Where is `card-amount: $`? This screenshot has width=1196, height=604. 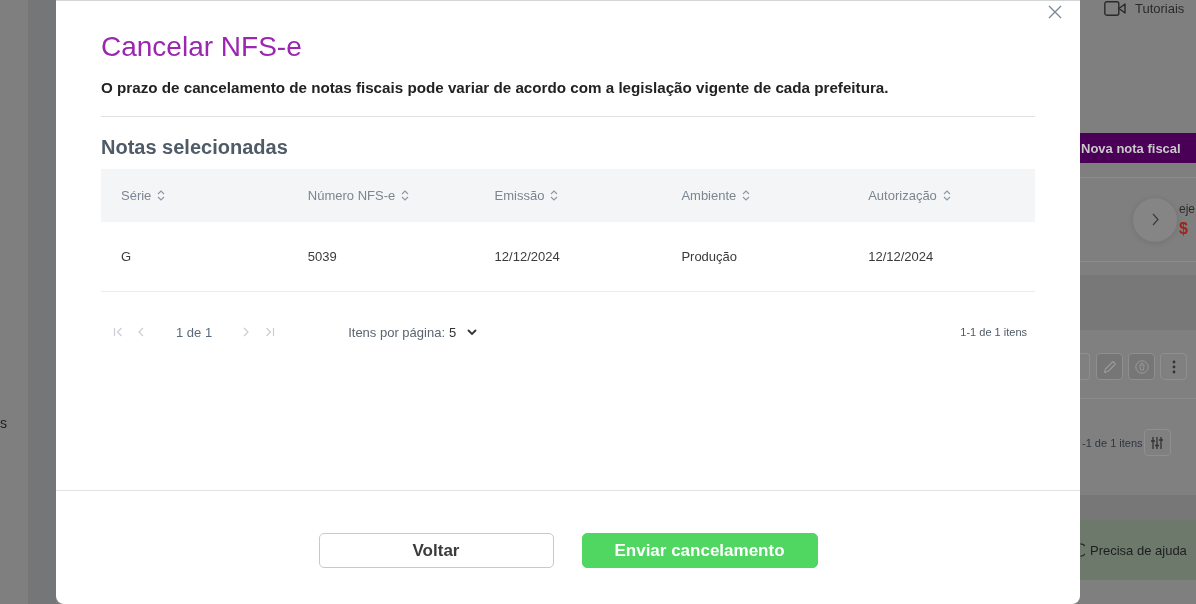 card-amount: $ is located at coordinates (1184, 228).